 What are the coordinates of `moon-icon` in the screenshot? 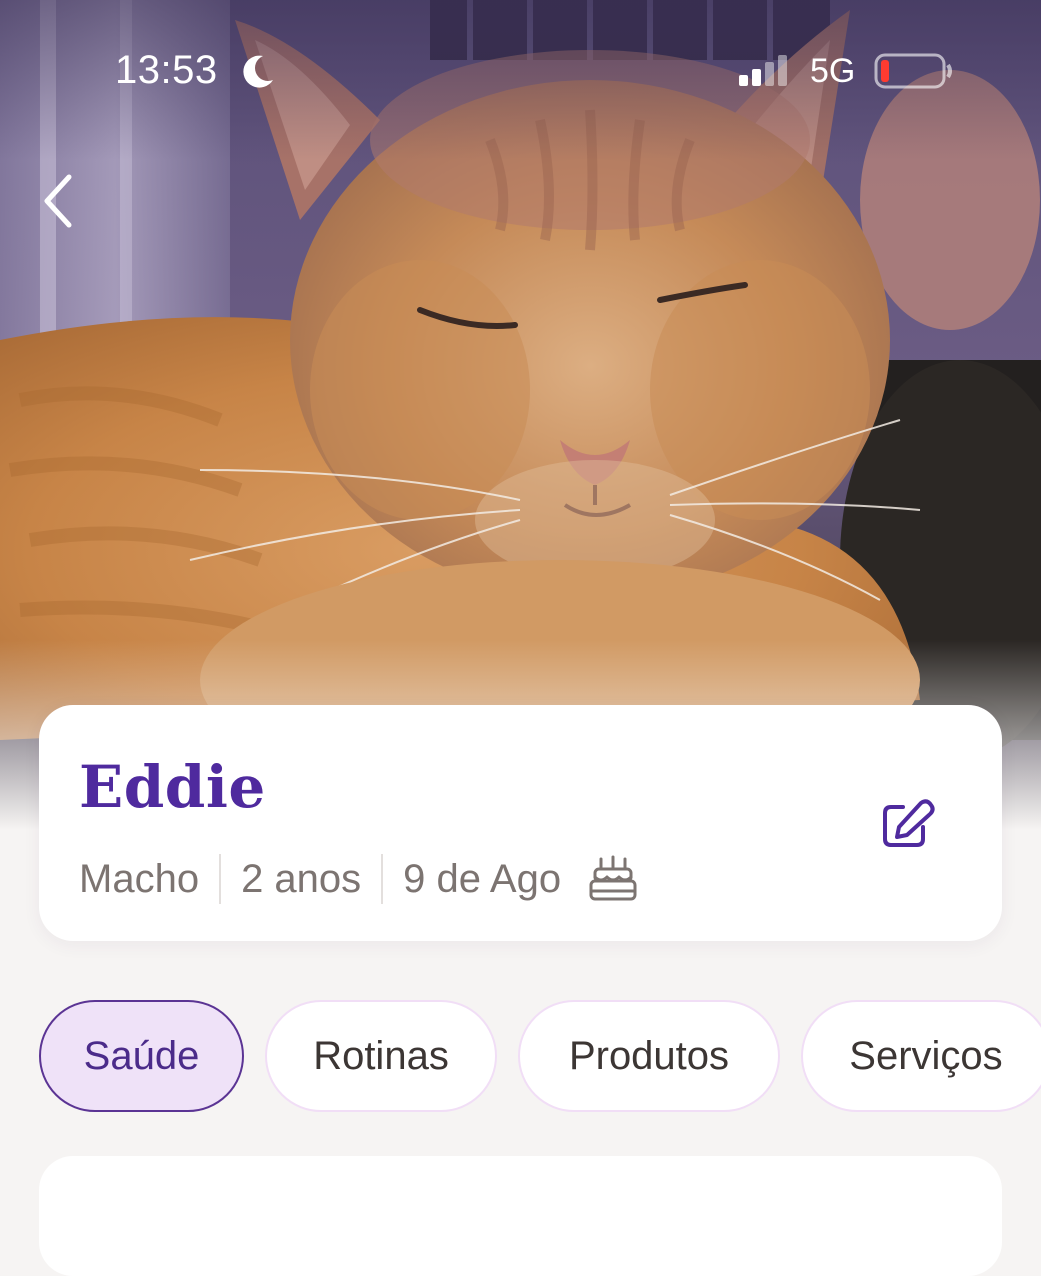 It's located at (257, 72).